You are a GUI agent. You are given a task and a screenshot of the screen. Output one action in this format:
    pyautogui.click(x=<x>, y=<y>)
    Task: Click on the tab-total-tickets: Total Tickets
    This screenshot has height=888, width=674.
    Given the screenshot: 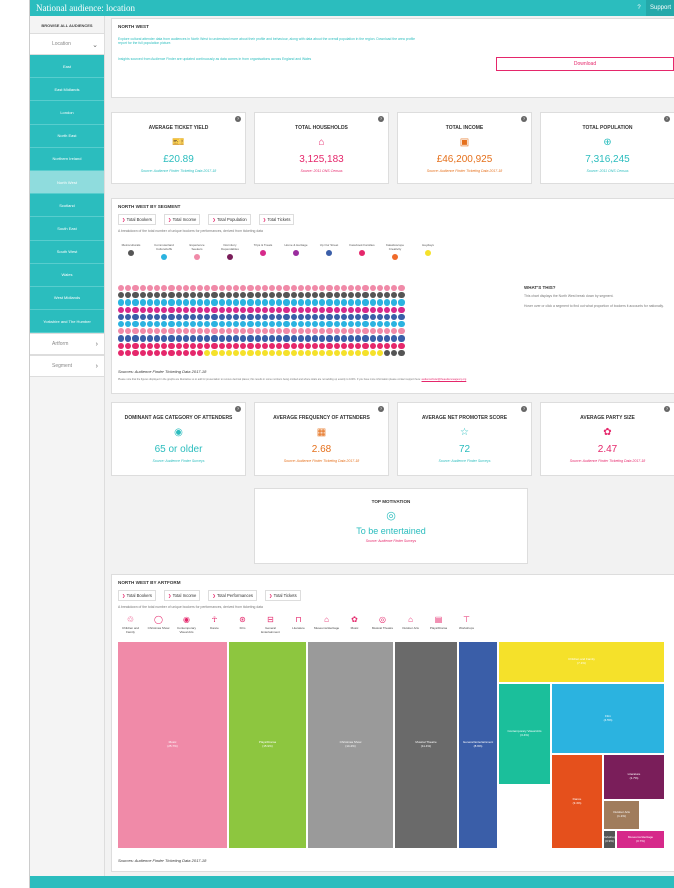 What is the action you would take?
    pyautogui.click(x=283, y=595)
    